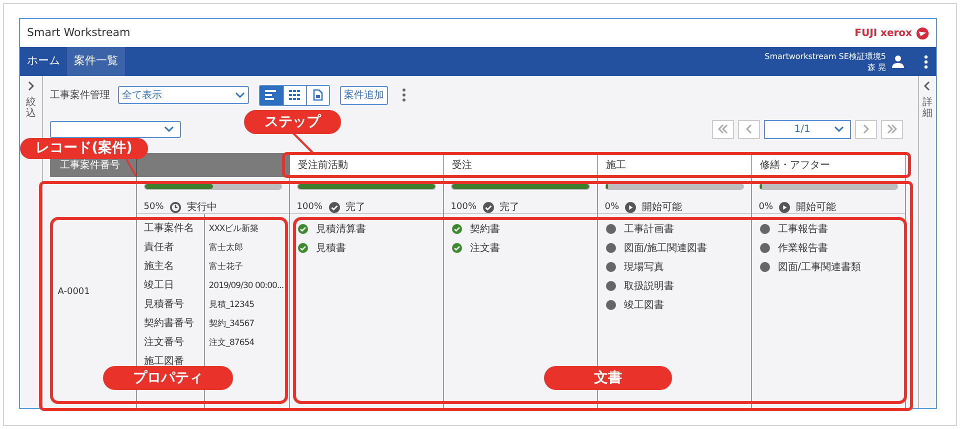 This screenshot has height=429, width=960. I want to click on property-label: 施主名, so click(159, 267).